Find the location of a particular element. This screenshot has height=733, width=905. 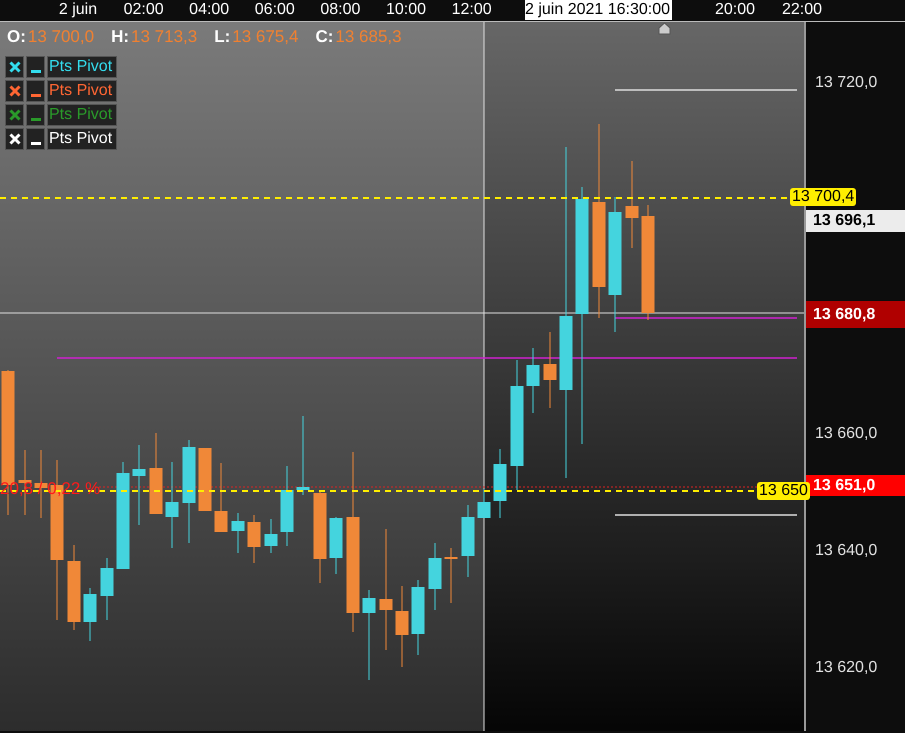

time-label: 22:00 is located at coordinates (802, 10).